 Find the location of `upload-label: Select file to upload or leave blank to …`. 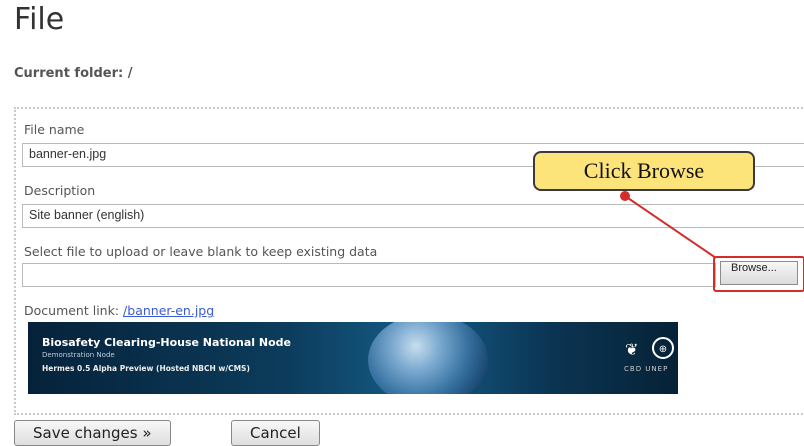

upload-label: Select file to upload or leave blank to … is located at coordinates (201, 251).